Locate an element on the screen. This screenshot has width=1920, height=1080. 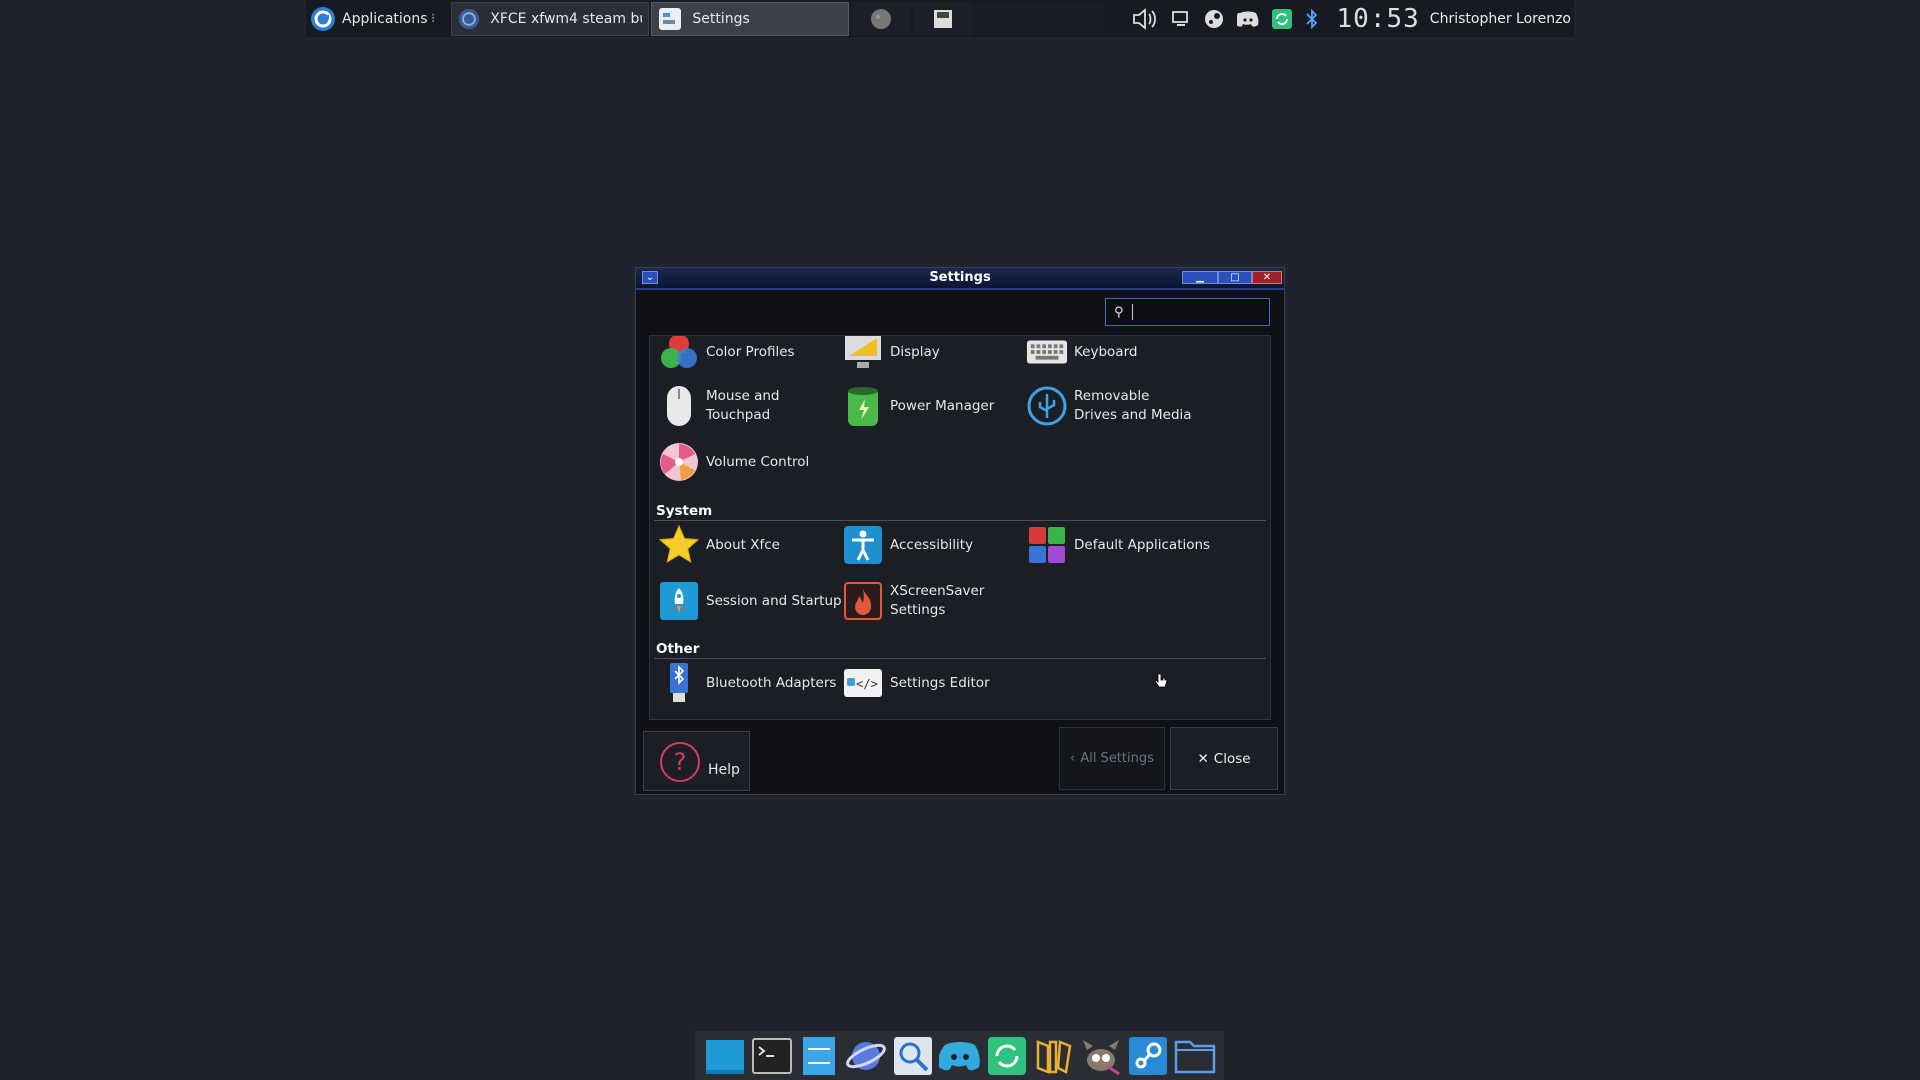
maximize-icon: □ is located at coordinates (1235, 277).